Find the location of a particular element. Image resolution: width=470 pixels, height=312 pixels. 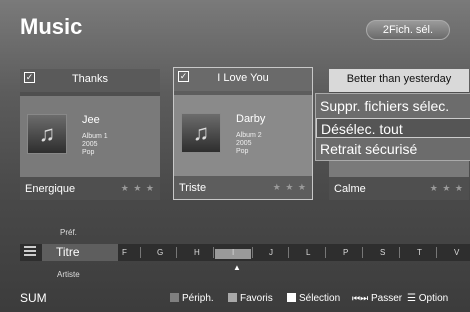

track-card-footer: Triste ★ ★ ★ is located at coordinates (243, 189).